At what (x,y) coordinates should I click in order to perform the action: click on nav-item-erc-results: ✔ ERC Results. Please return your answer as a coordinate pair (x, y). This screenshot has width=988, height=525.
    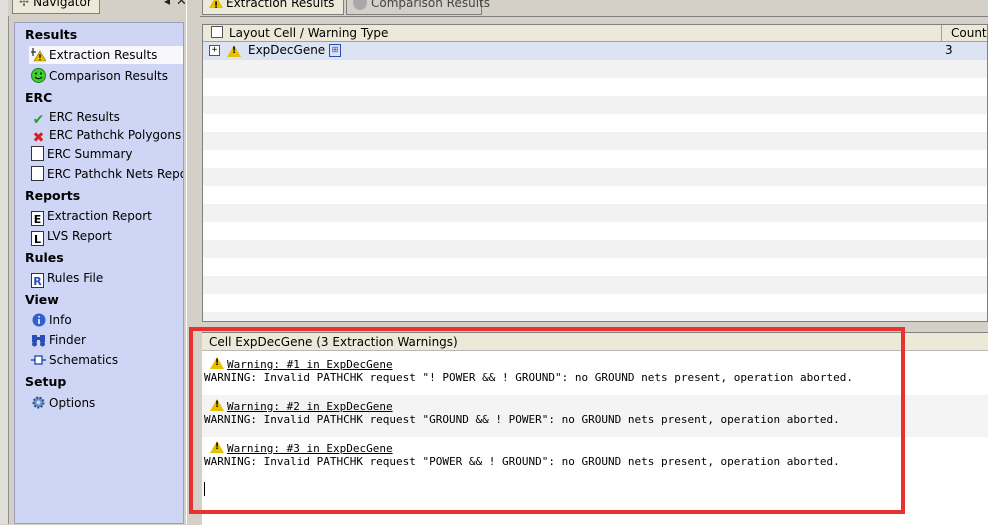
    Looking at the image, I should click on (75, 118).